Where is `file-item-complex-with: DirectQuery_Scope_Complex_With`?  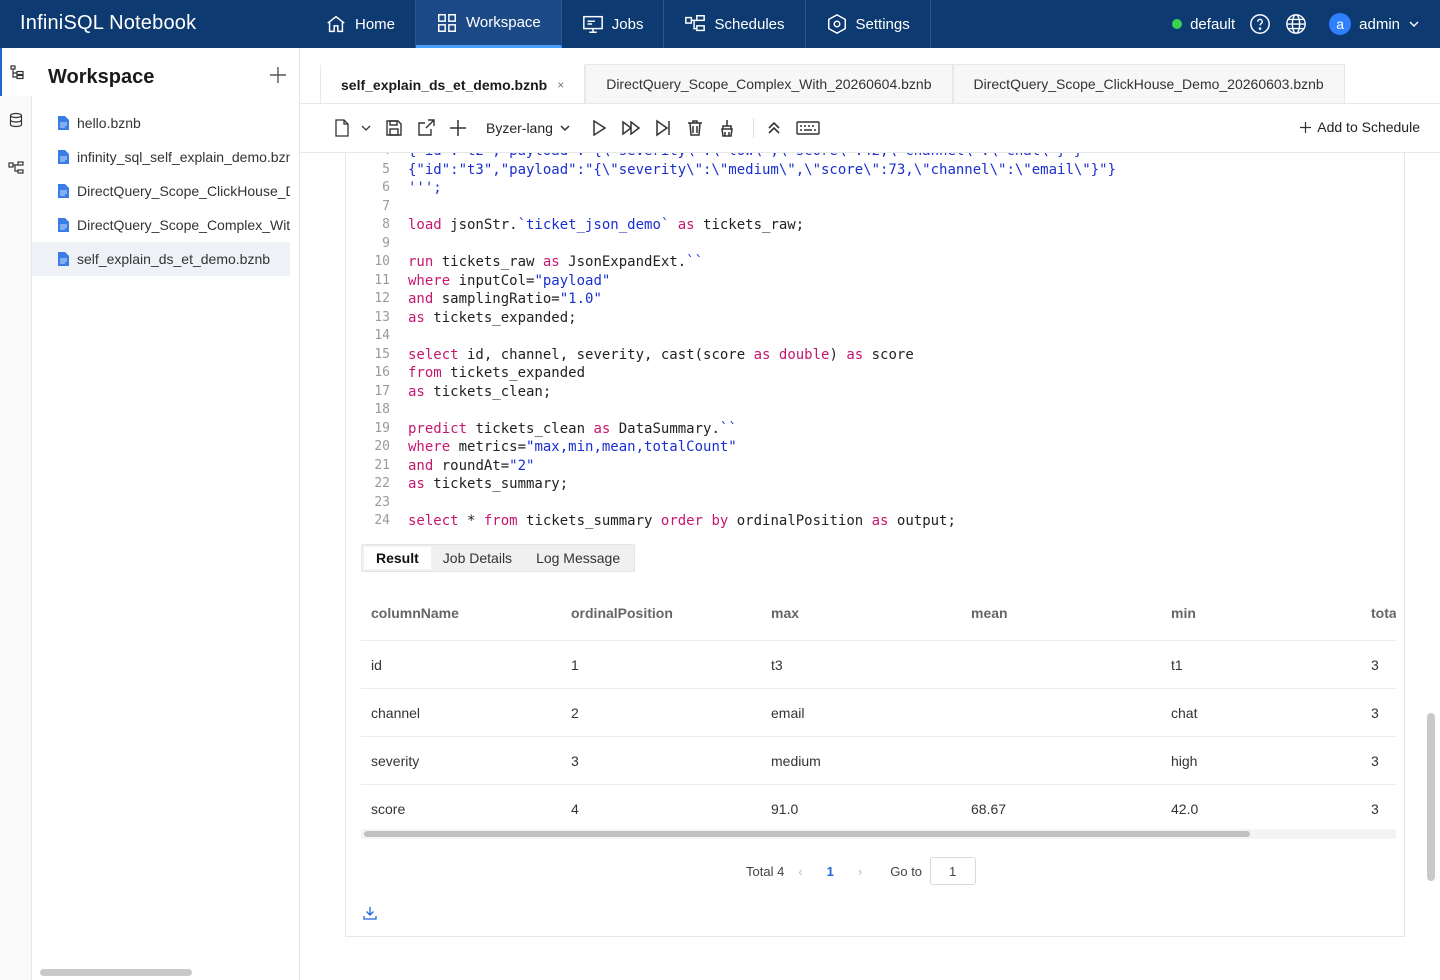 file-item-complex-with: DirectQuery_Scope_Complex_With is located at coordinates (161, 225).